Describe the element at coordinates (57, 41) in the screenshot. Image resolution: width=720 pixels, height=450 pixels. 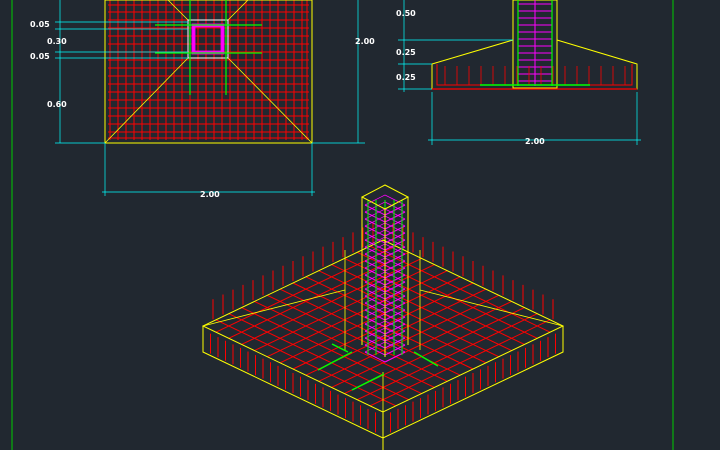
I see `dim-label: 0.30` at that location.